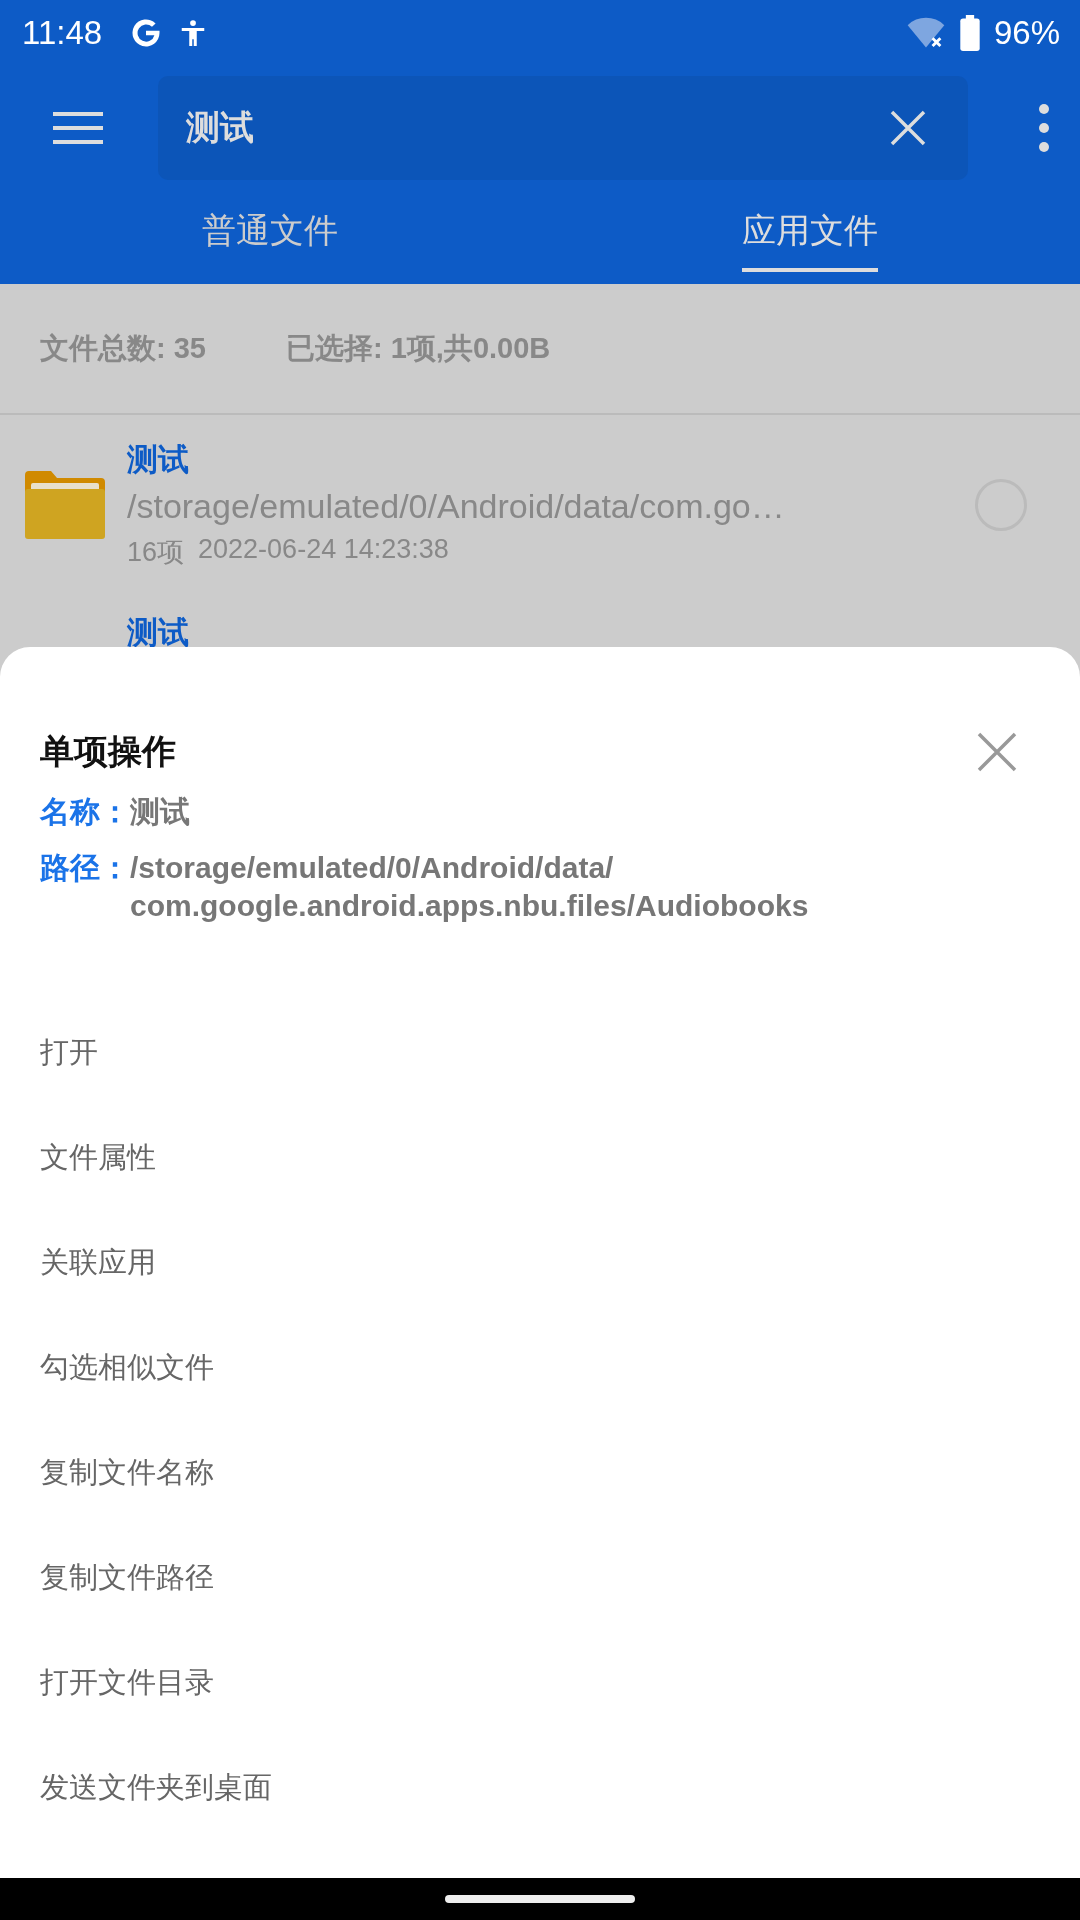  What do you see at coordinates (156, 552) in the screenshot?
I see `item-count: 16项` at bounding box center [156, 552].